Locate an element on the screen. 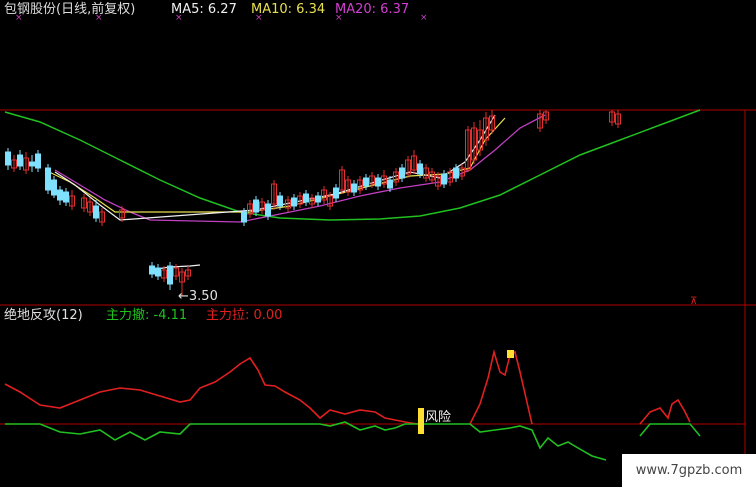 The image size is (756, 487). ma5-label: MA5: 6.27 is located at coordinates (204, 9).